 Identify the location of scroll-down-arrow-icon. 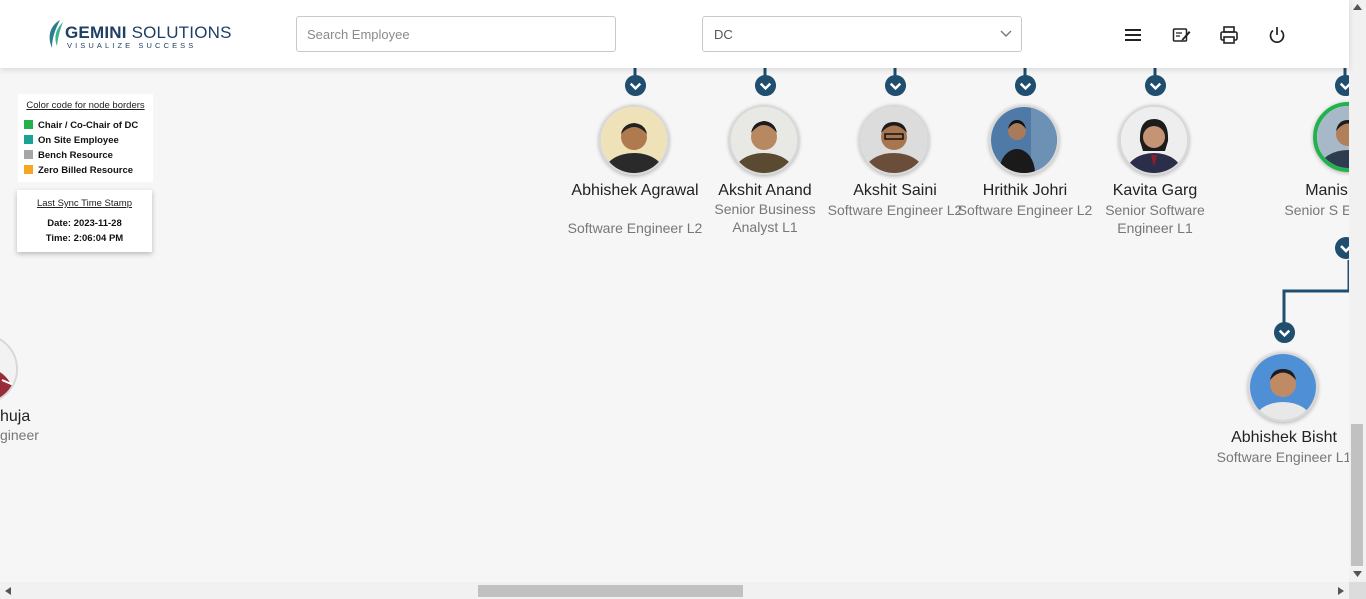
(1357, 574).